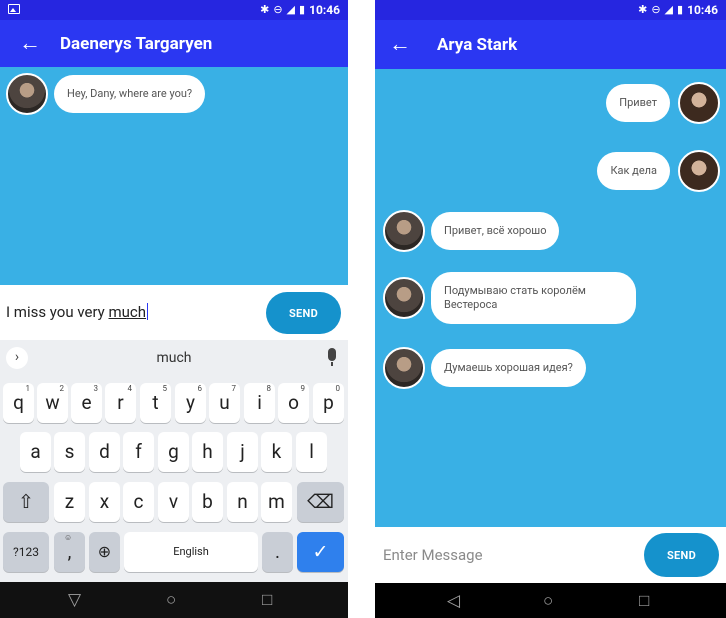 The height and width of the screenshot is (618, 726). What do you see at coordinates (207, 502) in the screenshot?
I see `key-b: b` at bounding box center [207, 502].